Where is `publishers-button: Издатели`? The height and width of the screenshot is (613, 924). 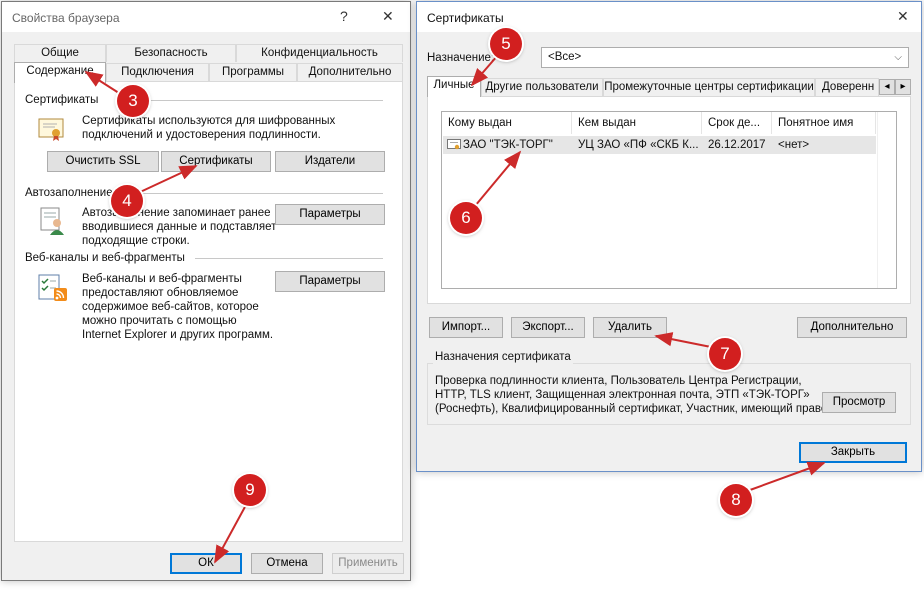
publishers-button: Издатели is located at coordinates (330, 161).